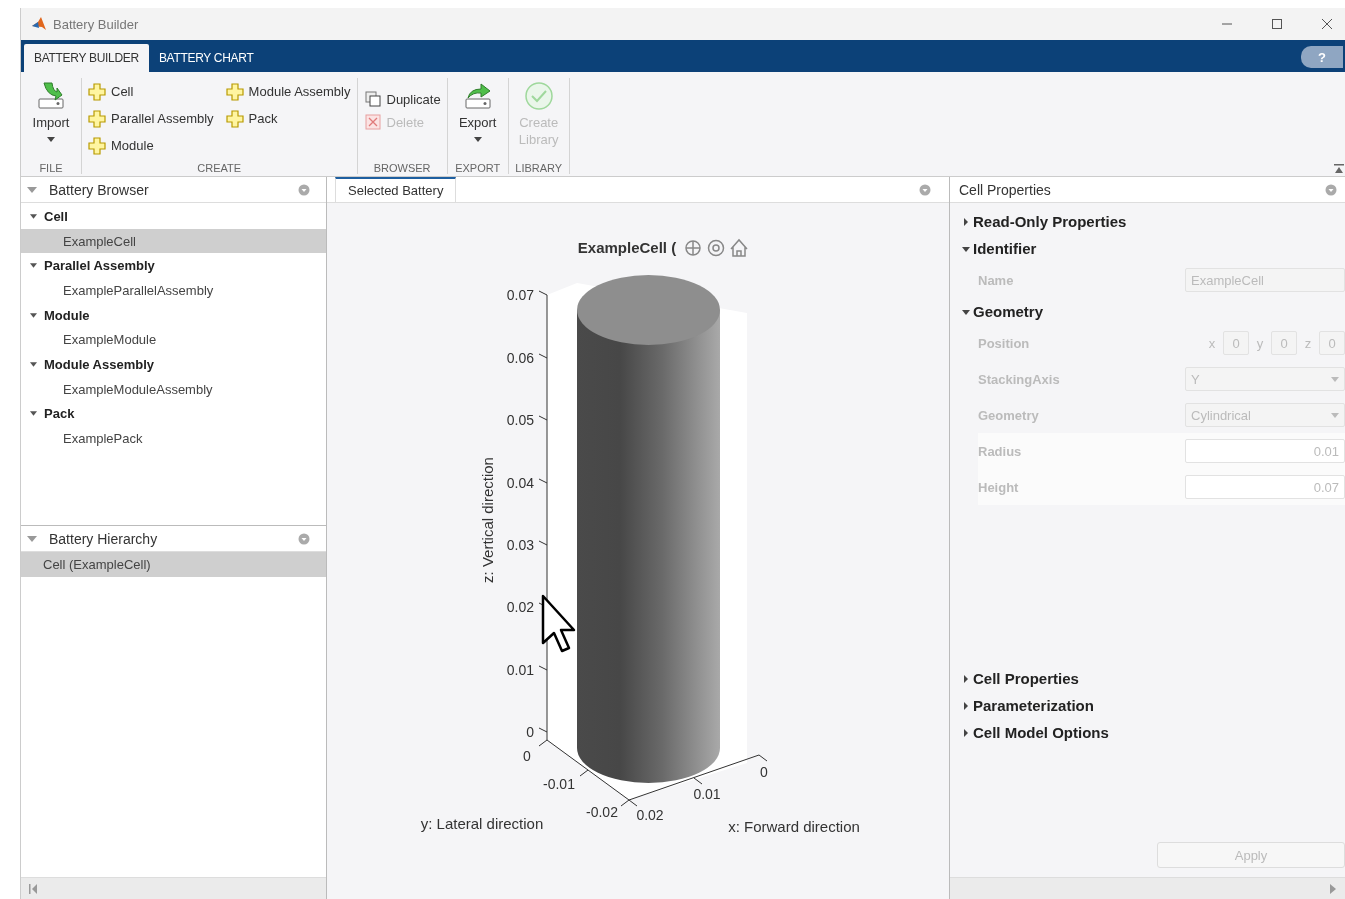  Describe the element at coordinates (520, 483) in the screenshot. I see `tick-label: 0.04` at that location.